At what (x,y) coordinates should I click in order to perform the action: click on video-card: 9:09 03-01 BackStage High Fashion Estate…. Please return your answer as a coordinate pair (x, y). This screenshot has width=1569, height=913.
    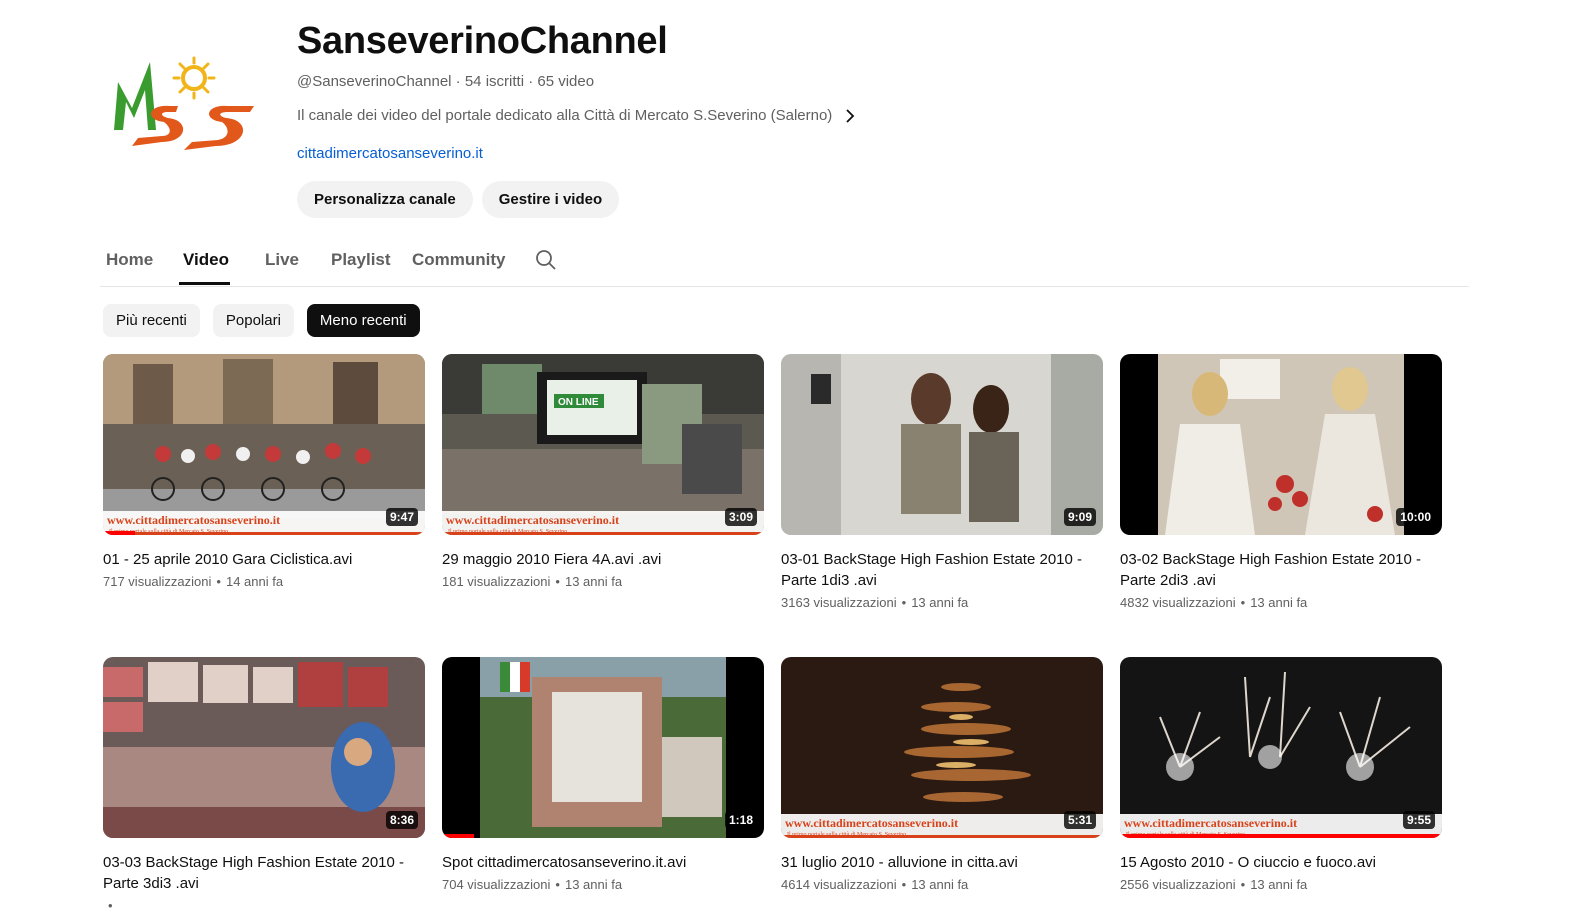
    Looking at the image, I should click on (942, 482).